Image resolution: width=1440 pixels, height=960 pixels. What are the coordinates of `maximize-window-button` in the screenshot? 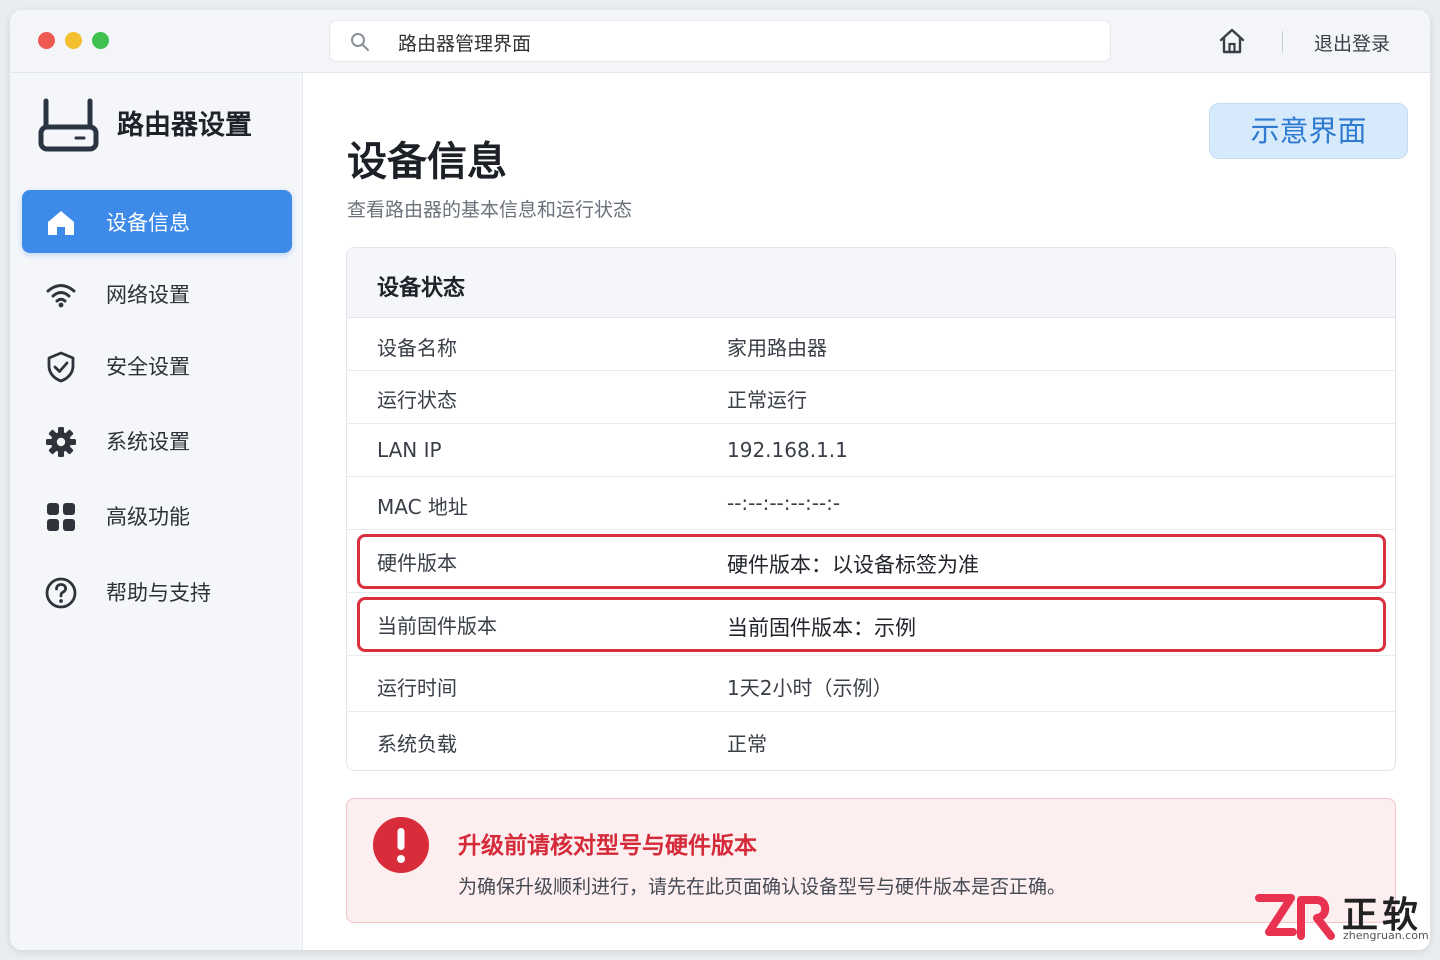 It's located at (100, 40).